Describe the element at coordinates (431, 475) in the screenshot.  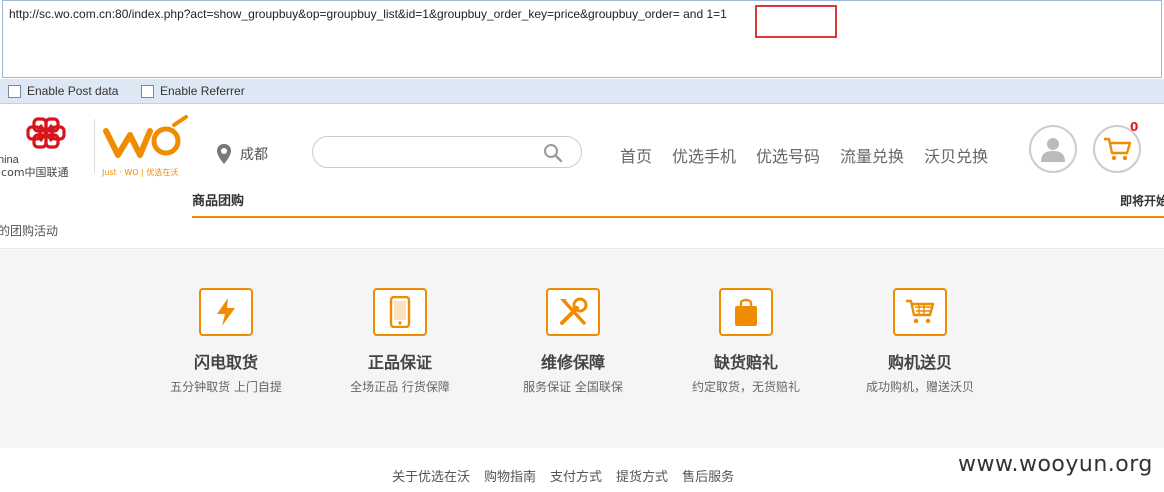
I see `footer-link-about: 关于优选在沃` at that location.